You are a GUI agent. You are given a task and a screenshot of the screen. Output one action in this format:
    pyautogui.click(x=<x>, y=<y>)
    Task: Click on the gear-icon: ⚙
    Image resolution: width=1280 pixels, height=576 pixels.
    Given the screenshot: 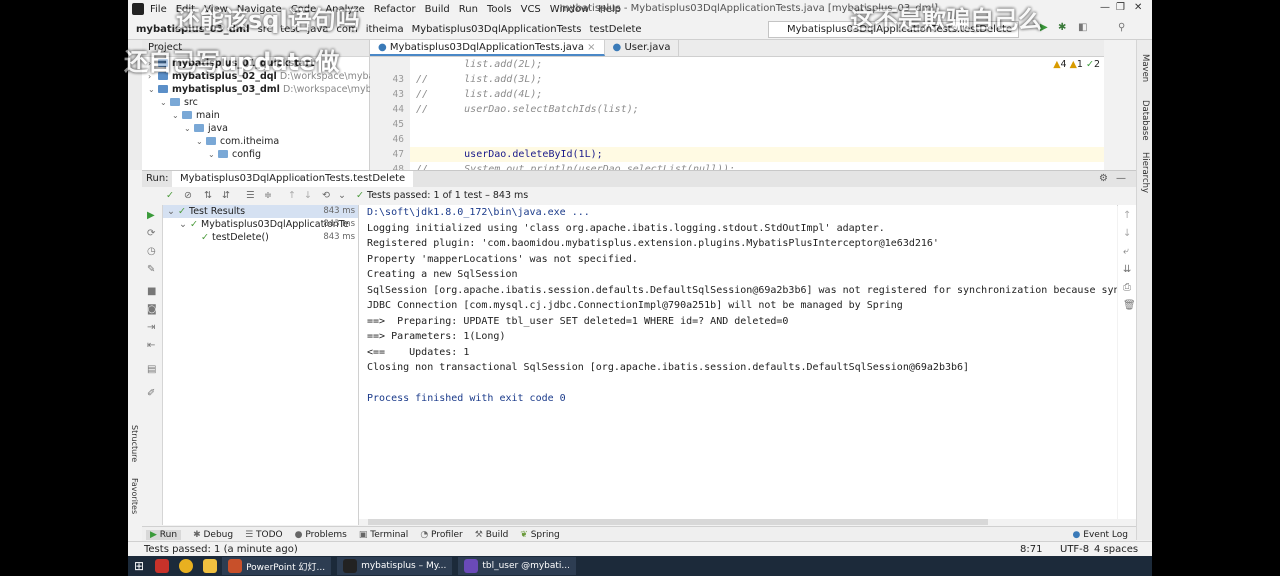 What is the action you would take?
    pyautogui.click(x=1103, y=179)
    